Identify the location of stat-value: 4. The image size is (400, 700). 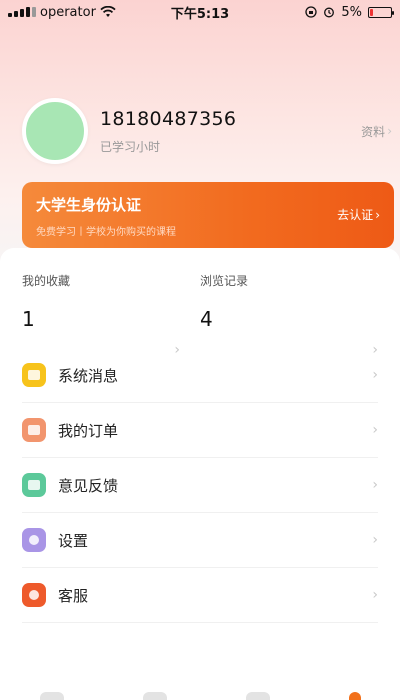
(206, 319).